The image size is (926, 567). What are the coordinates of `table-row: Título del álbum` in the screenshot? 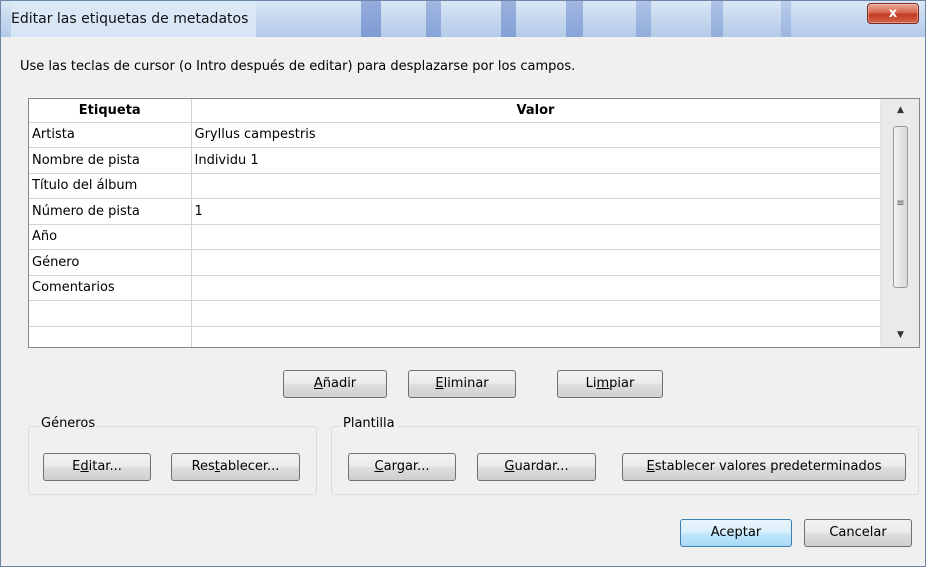 It's located at (455, 186).